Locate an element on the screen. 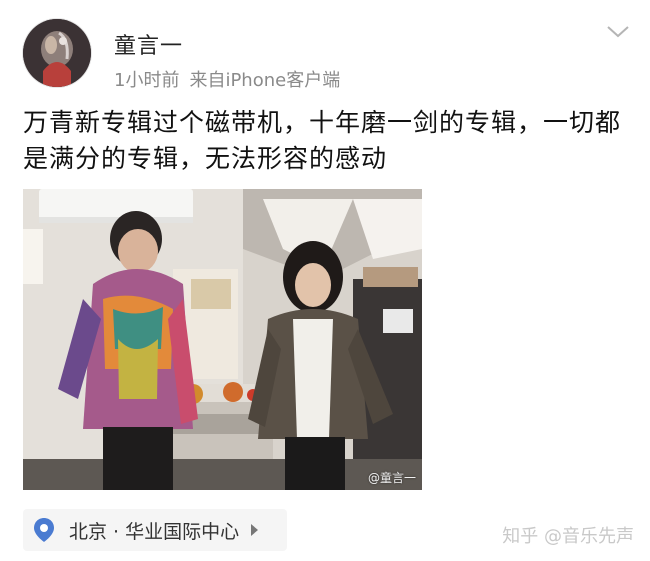 This screenshot has height=561, width=650. post-body: 万青新专辑过个磁带机，十年磨一剑的专辑，一切都是满分的专辑，无法形容的感动 is located at coordinates (322, 140).